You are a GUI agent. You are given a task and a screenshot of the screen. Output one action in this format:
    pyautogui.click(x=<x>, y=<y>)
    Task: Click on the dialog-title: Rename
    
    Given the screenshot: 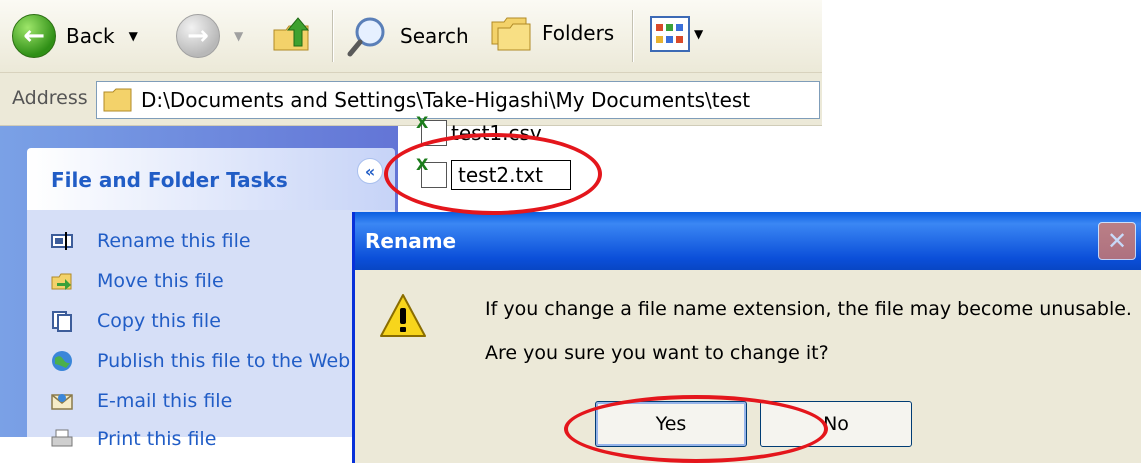 What is the action you would take?
    pyautogui.click(x=411, y=241)
    